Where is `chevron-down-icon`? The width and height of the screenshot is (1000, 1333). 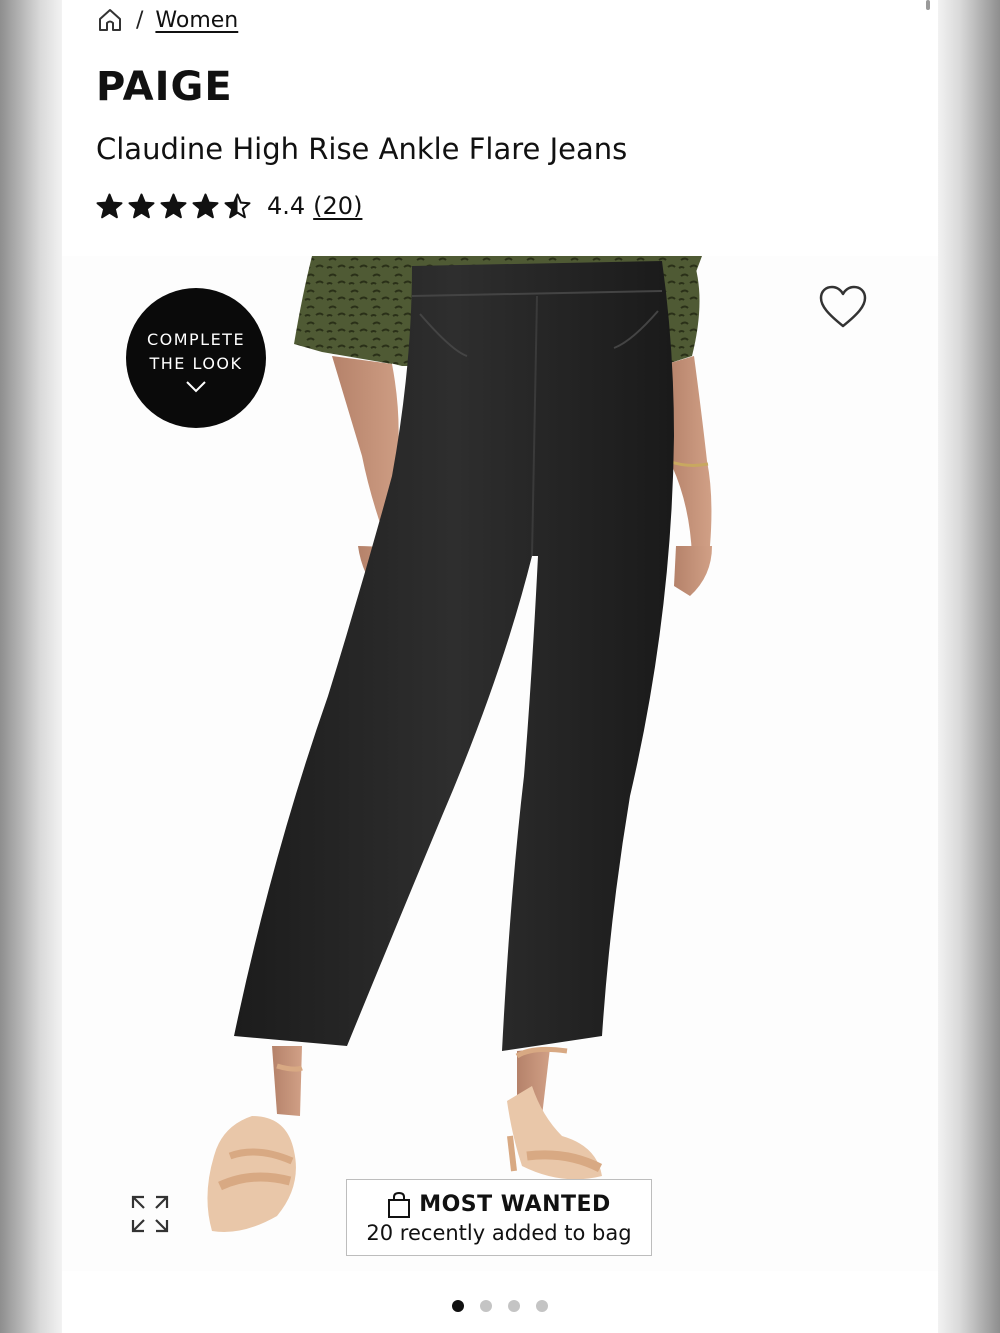 chevron-down-icon is located at coordinates (196, 387).